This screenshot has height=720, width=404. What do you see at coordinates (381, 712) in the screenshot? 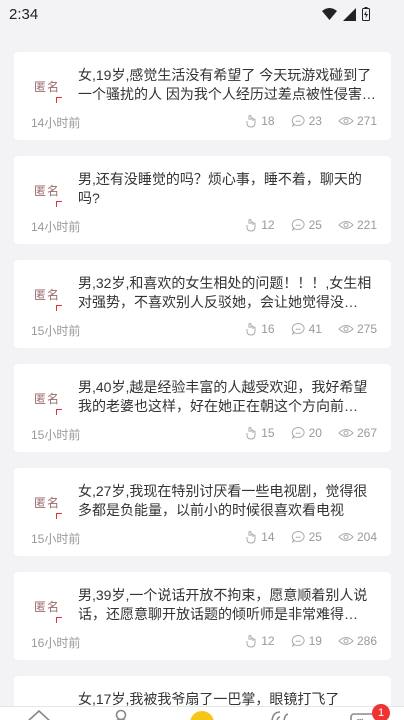
I see `message-badge: 1` at bounding box center [381, 712].